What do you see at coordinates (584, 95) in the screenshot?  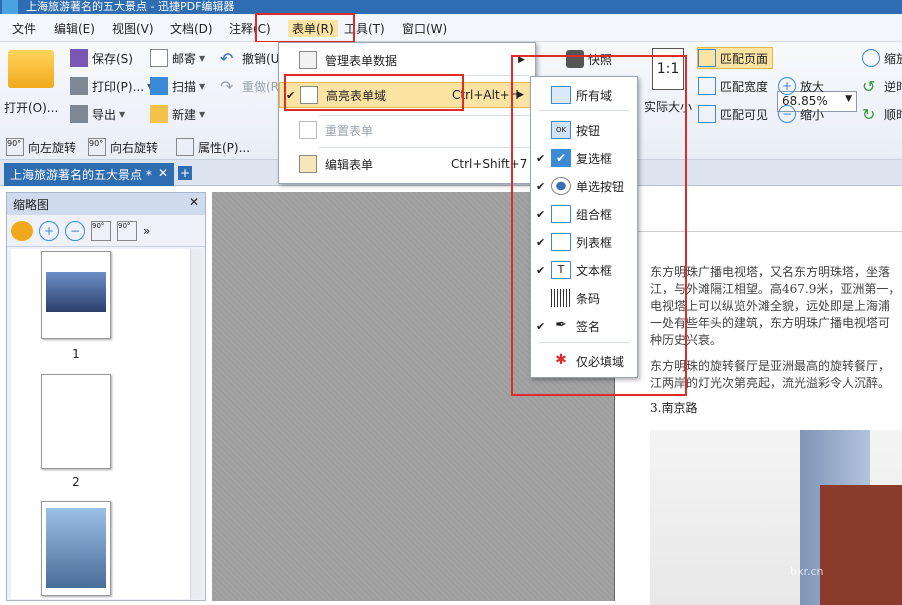 I see `field-all: 所有域` at bounding box center [584, 95].